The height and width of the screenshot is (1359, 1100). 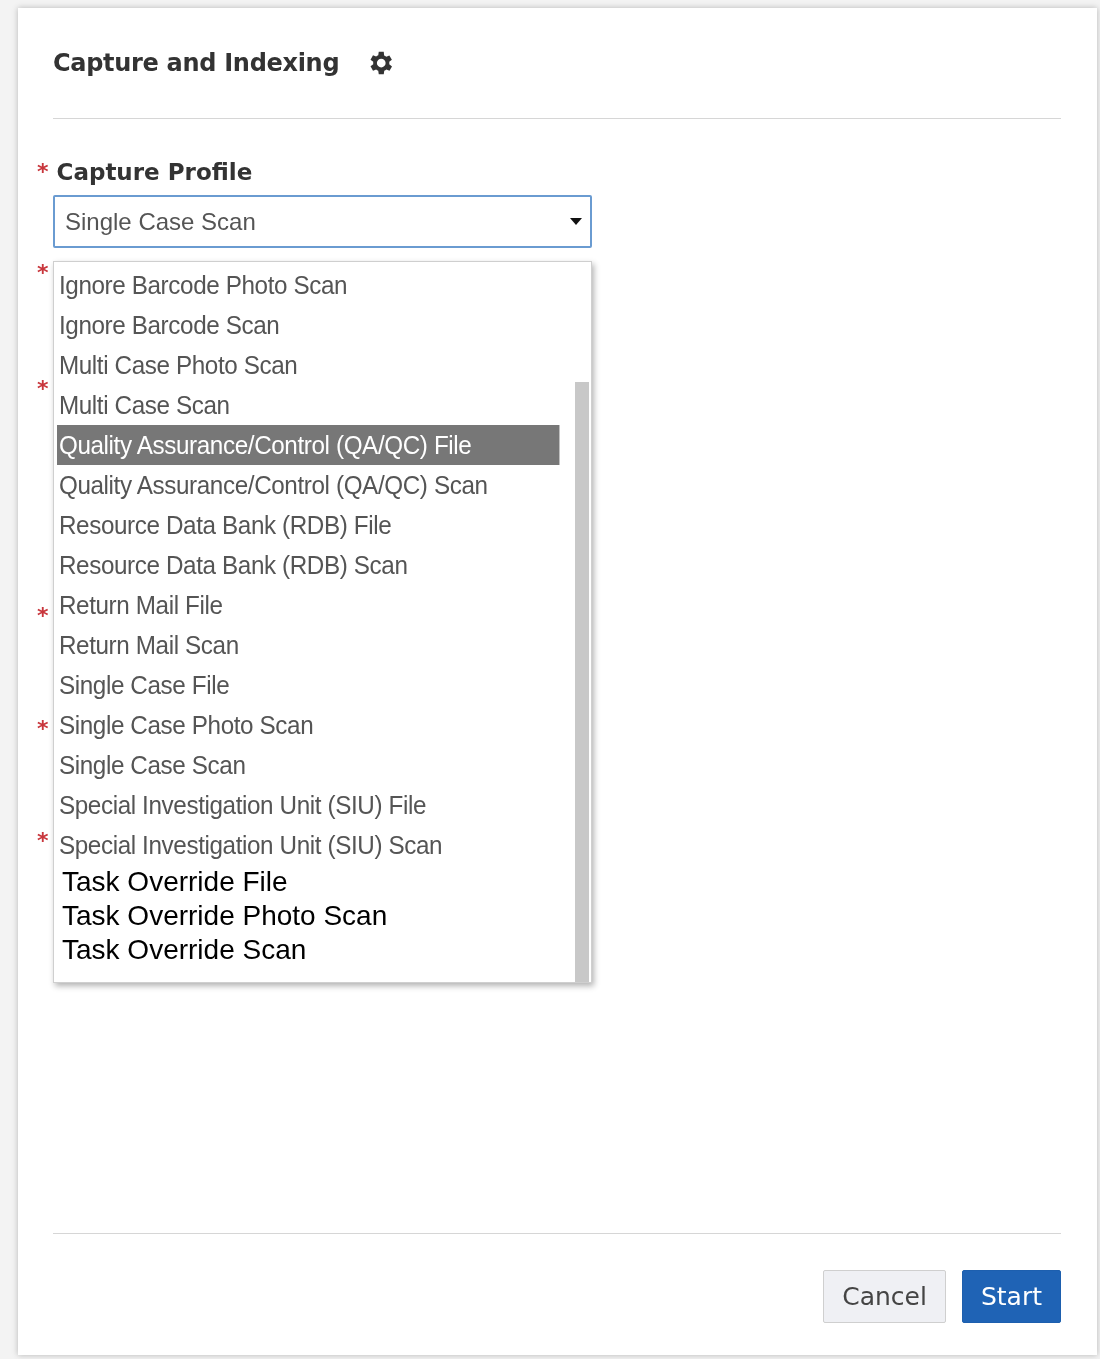 I want to click on dropdown-option: Special Investigation Unit (SIU) Scan, so click(x=308, y=845).